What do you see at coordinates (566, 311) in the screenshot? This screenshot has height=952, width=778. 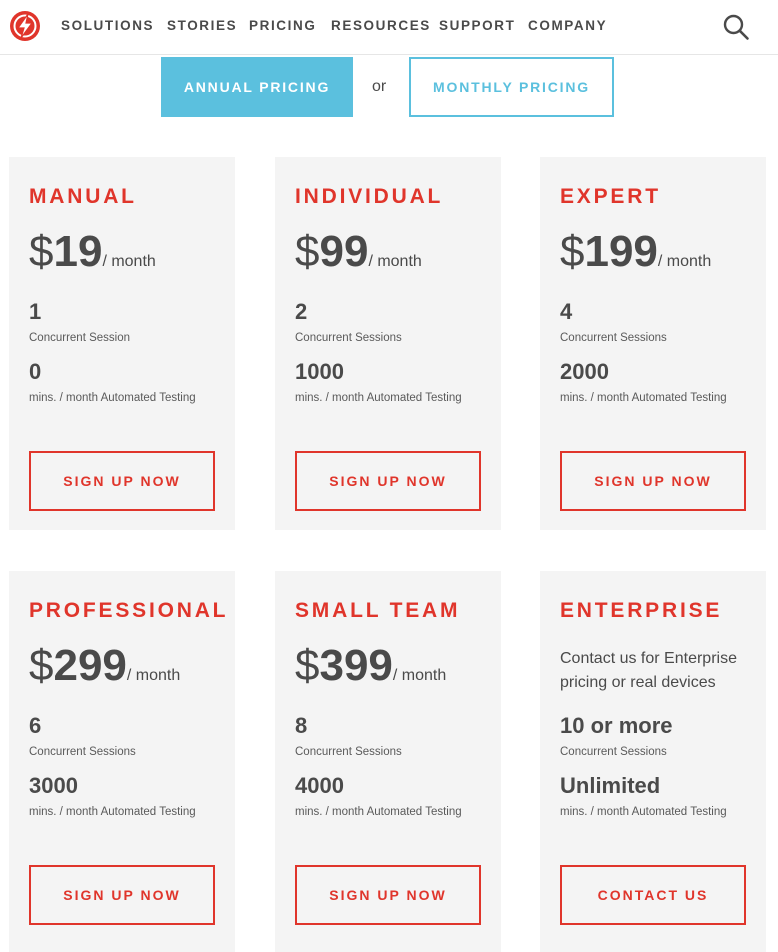 I see `sessions-value: 4` at bounding box center [566, 311].